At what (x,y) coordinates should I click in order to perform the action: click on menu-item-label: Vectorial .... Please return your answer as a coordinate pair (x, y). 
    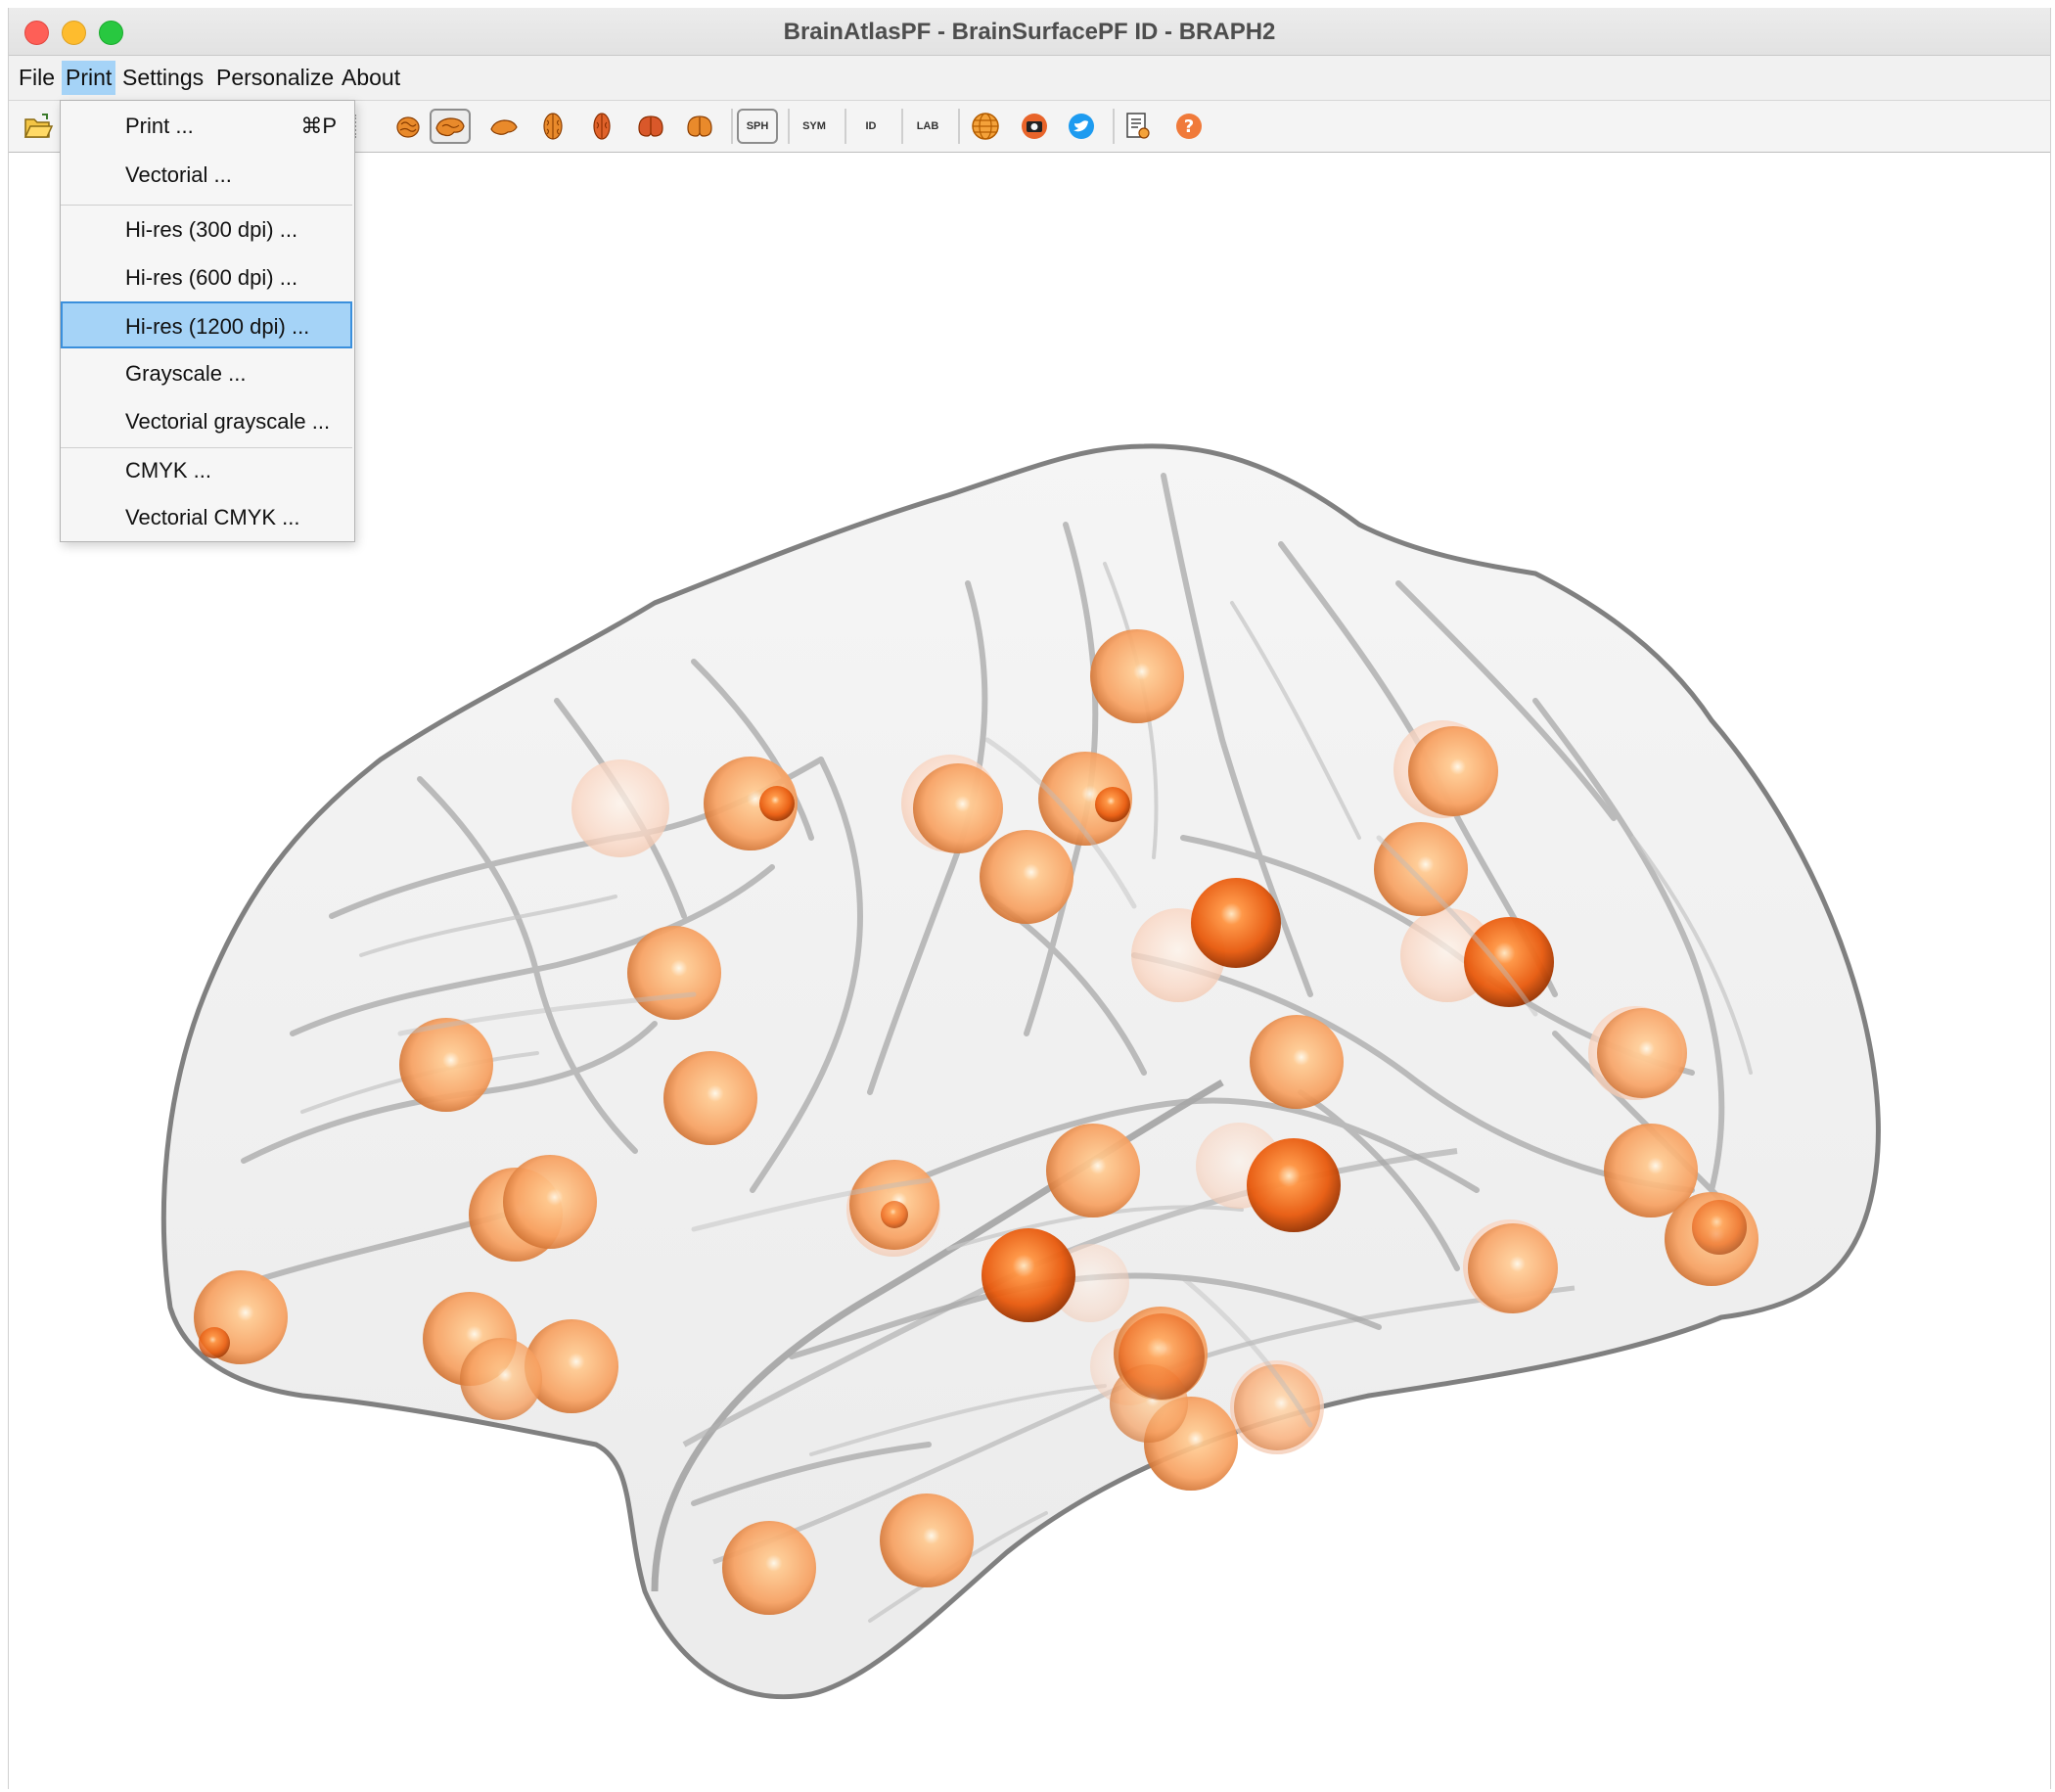
    Looking at the image, I should click on (178, 174).